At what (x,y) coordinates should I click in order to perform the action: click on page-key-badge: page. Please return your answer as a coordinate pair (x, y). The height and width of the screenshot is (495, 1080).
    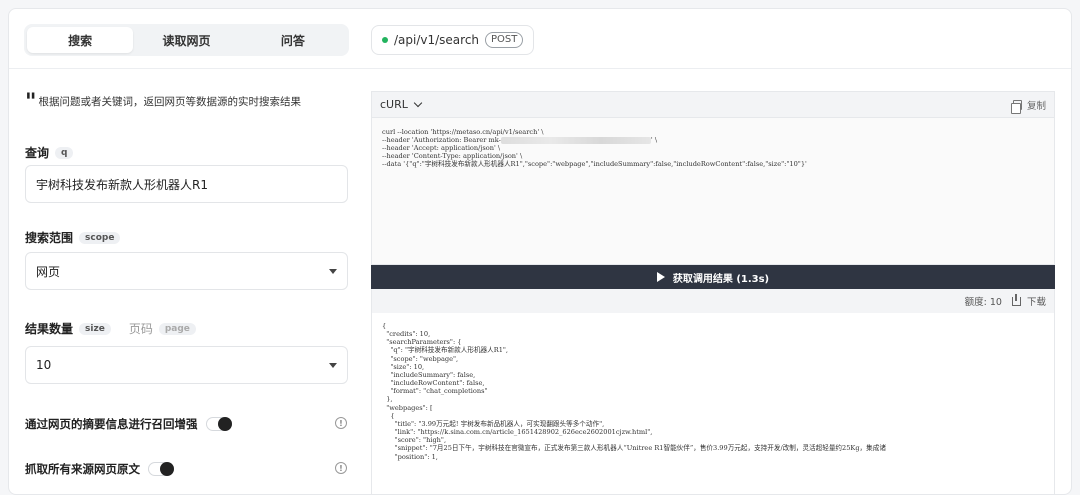
    Looking at the image, I should click on (177, 328).